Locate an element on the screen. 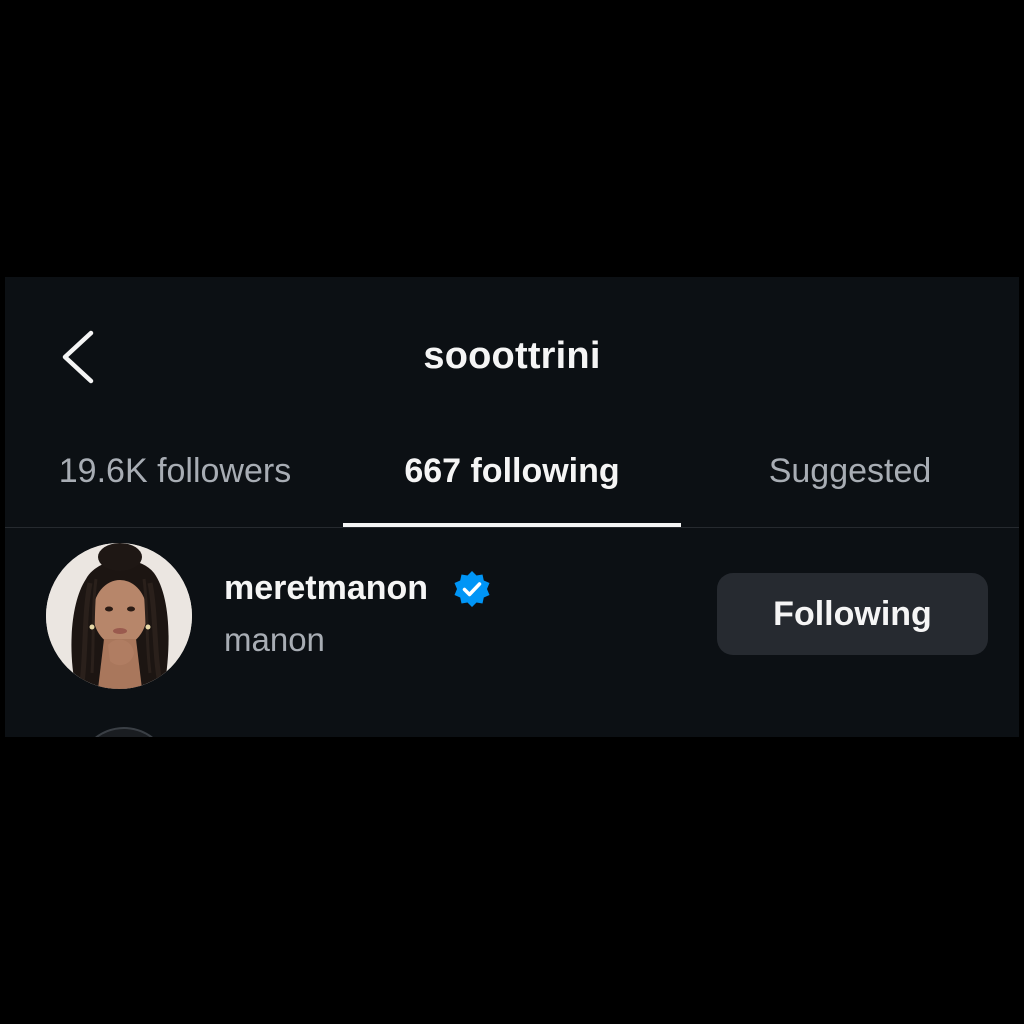 The image size is (1024, 1024). username: meretmanon is located at coordinates (326, 588).